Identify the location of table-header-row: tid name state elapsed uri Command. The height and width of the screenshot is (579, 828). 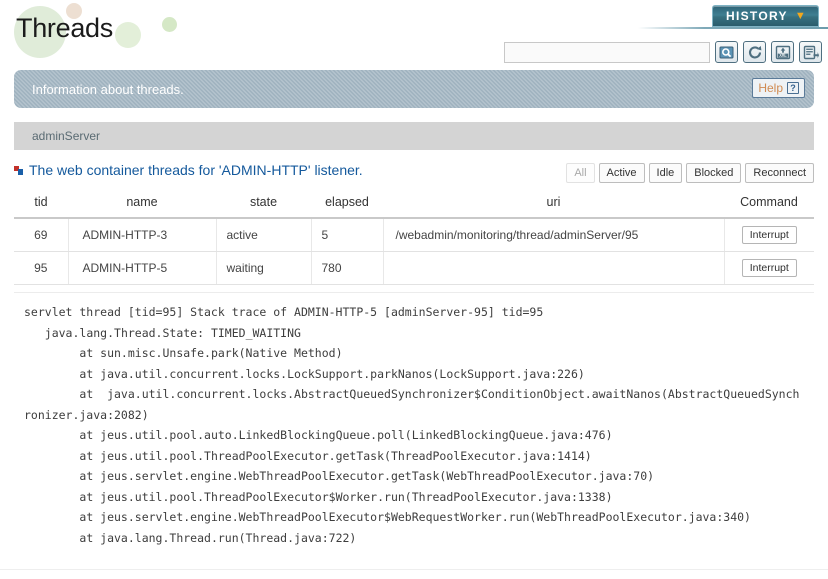
(414, 204).